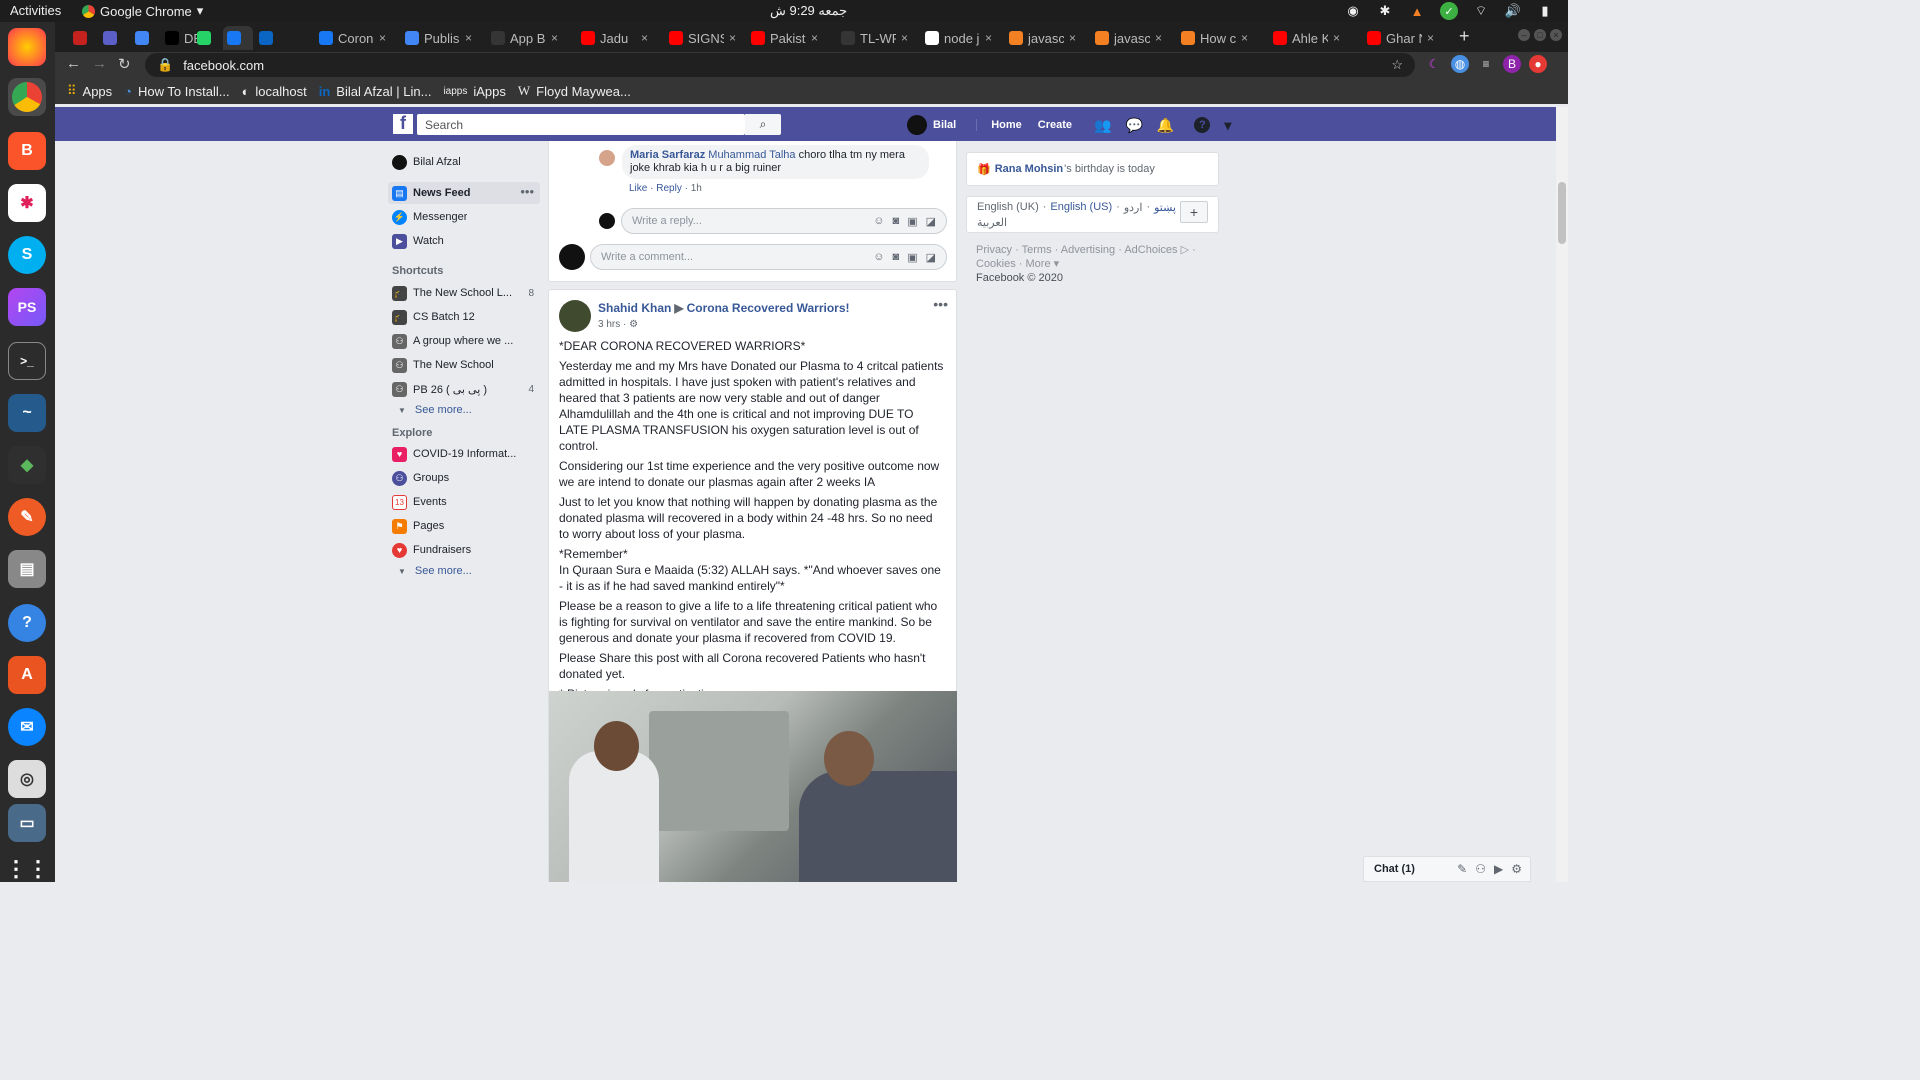  I want to click on terminal-icon: >_, so click(27, 361).